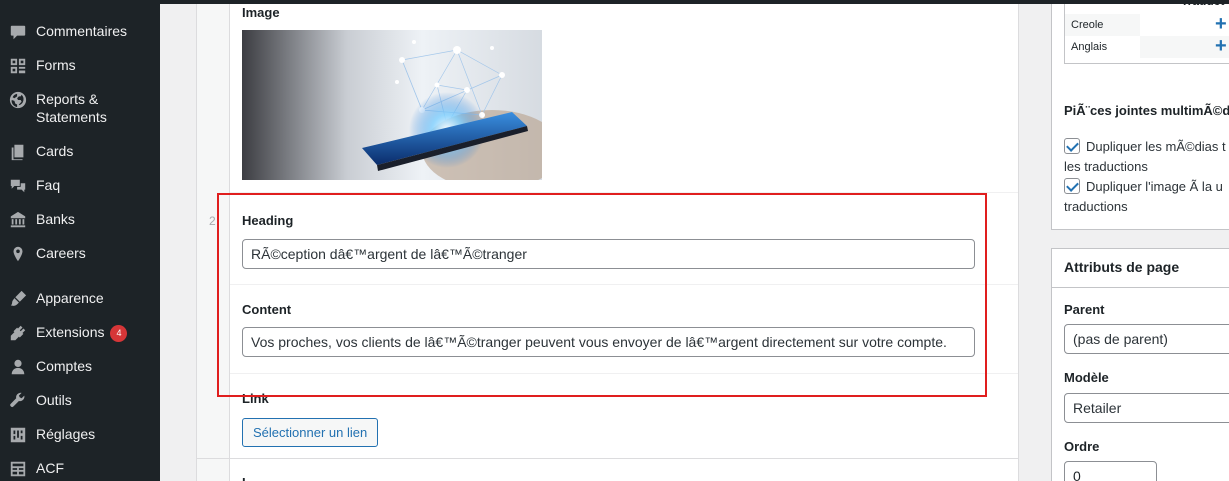 The width and height of the screenshot is (1229, 481). I want to click on sidebar-item-label: Commentaires, so click(82, 31).